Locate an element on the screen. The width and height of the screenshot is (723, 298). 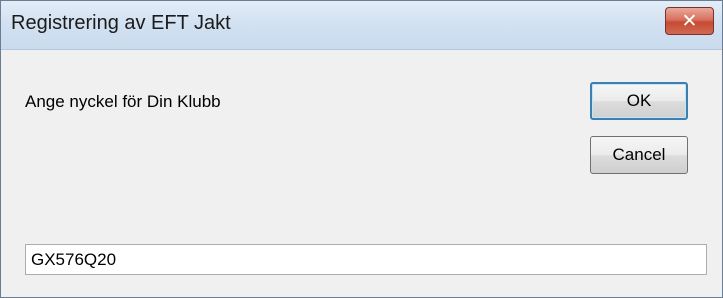
close-button: ✕ is located at coordinates (689, 21).